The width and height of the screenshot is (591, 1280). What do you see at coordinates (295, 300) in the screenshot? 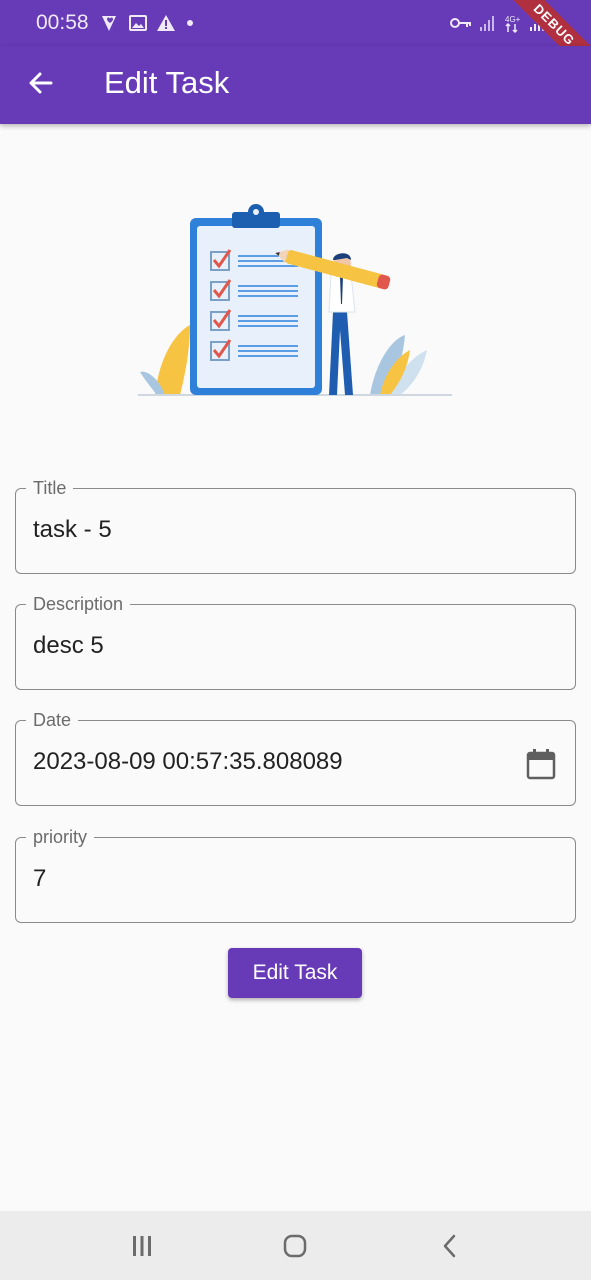
I see `task-illustration` at bounding box center [295, 300].